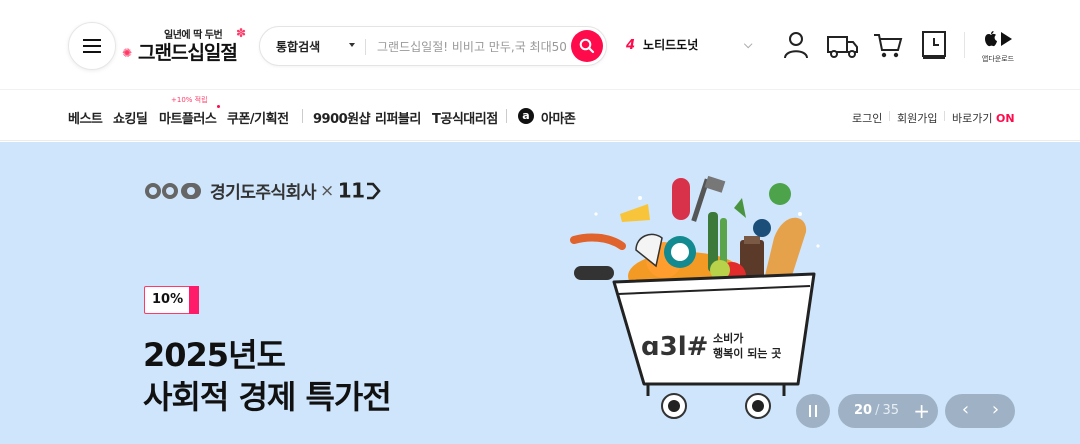 This screenshot has height=444, width=1080. Describe the element at coordinates (934, 45) in the screenshot. I see `recent-viewed-icon` at that location.